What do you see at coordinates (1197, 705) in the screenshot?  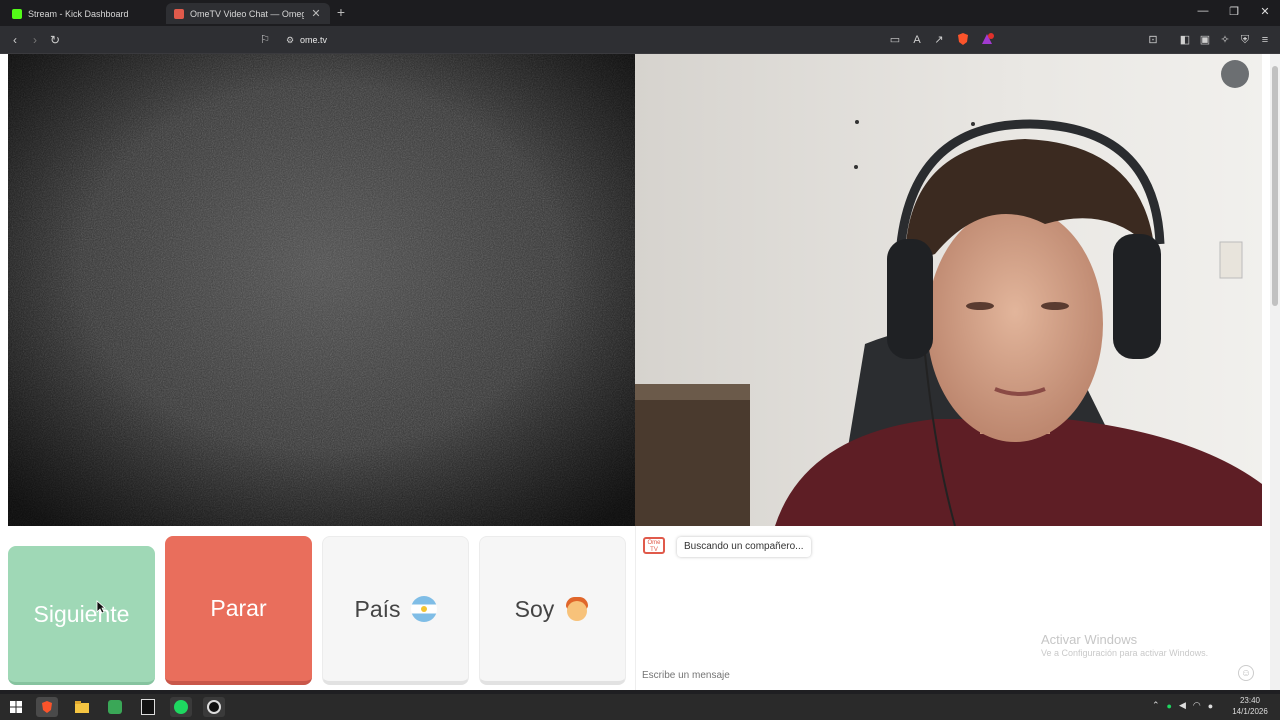 I see `wifi-icon: ◠` at bounding box center [1197, 705].